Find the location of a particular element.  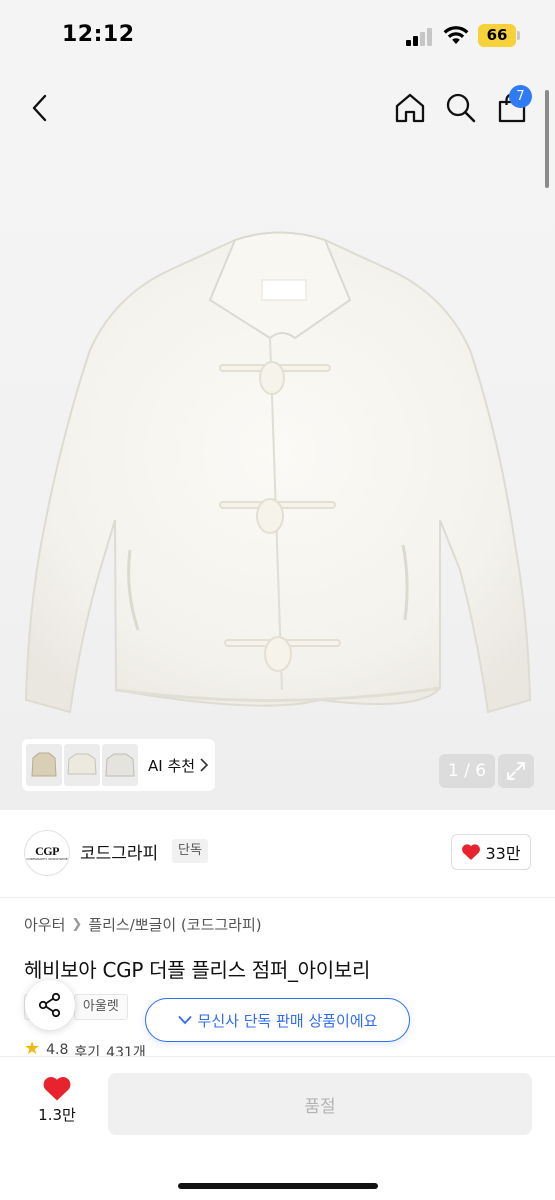

review-label: 후기 is located at coordinates (87, 1050).